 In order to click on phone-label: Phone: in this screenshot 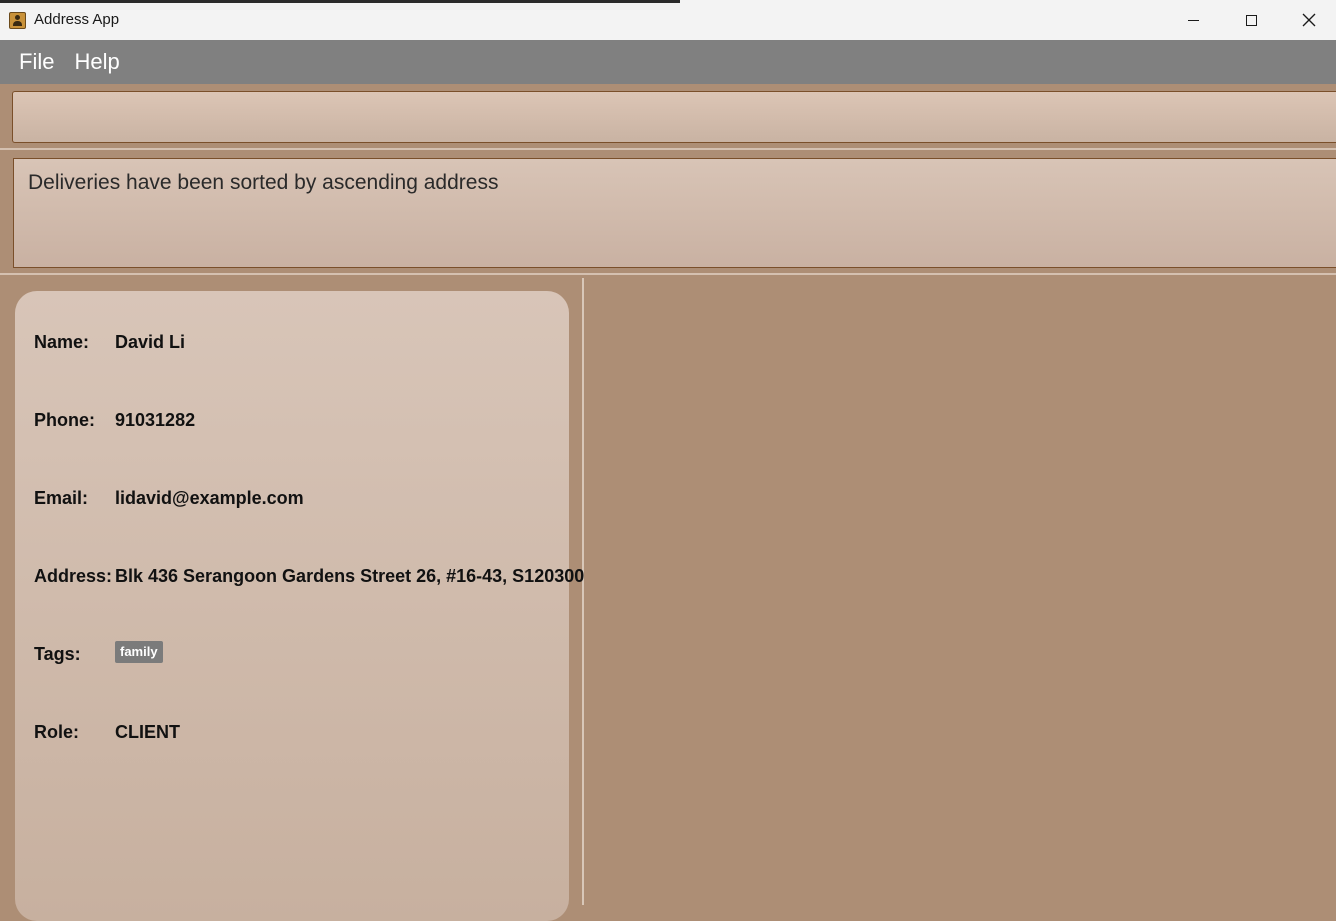, I will do `click(64, 420)`.